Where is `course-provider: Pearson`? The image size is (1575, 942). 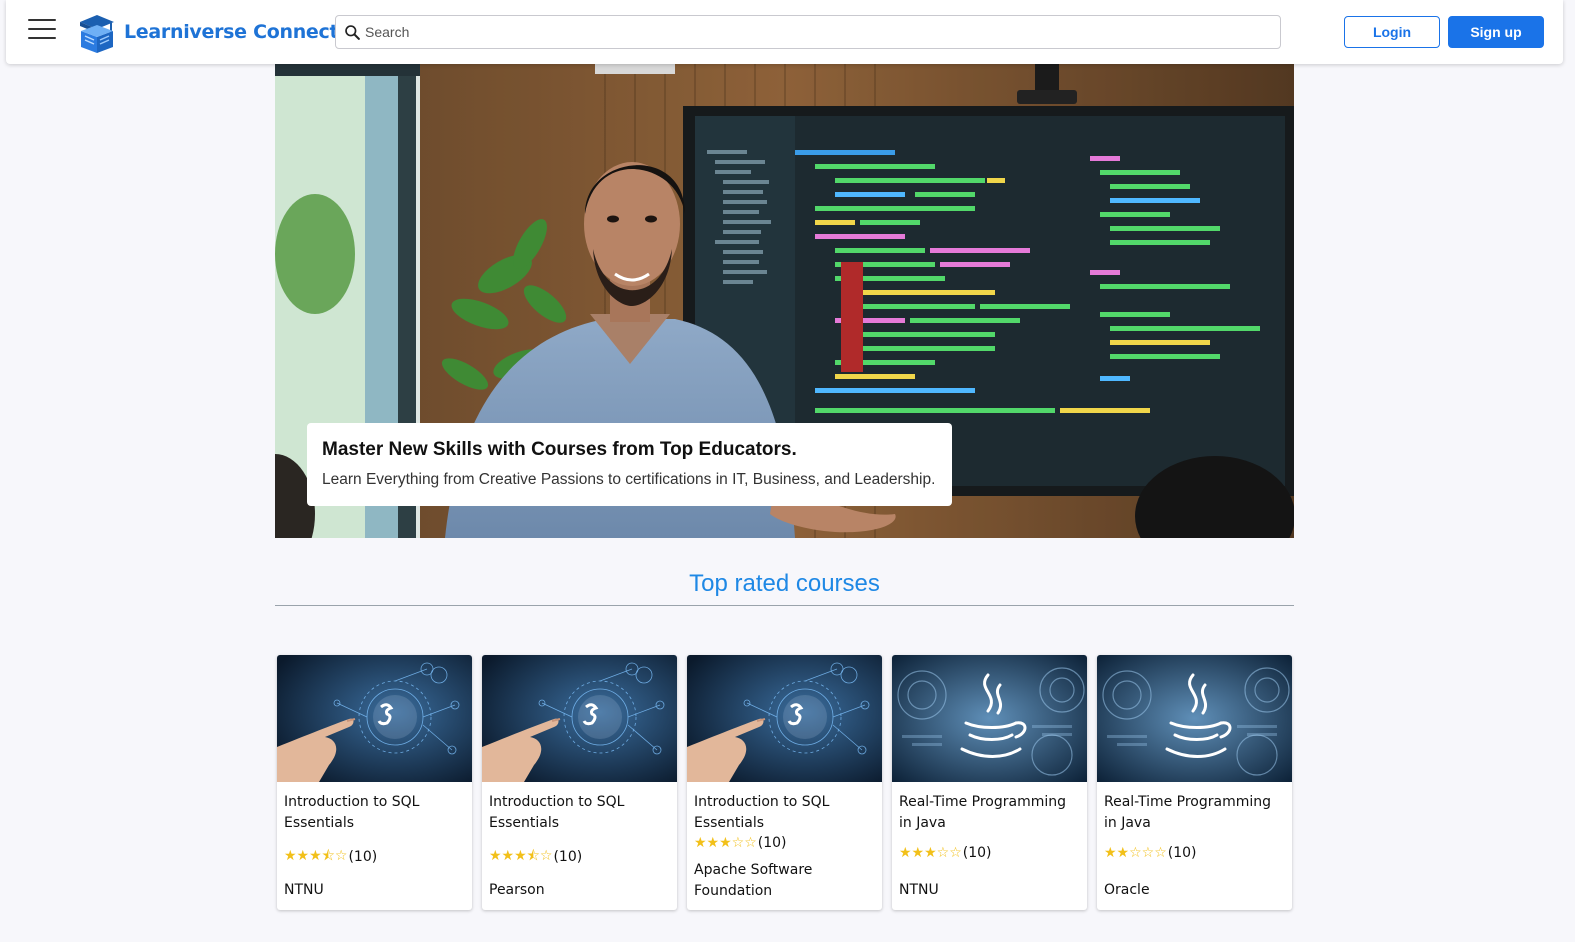
course-provider: Pearson is located at coordinates (517, 890).